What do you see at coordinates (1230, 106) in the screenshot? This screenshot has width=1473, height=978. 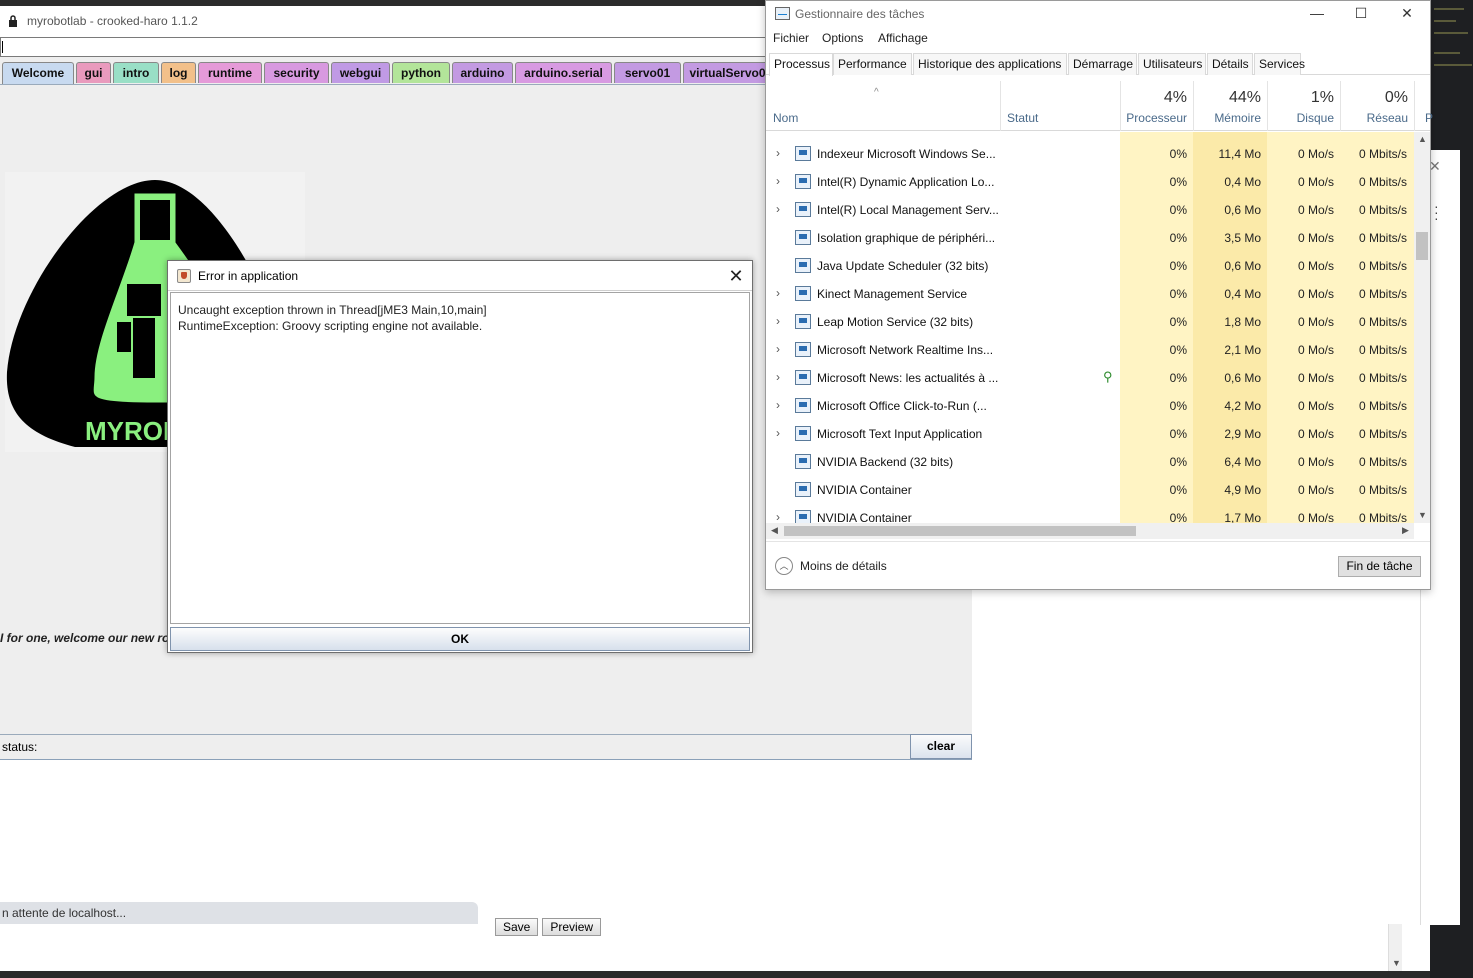 I see `column-memory: 44% Mémoire` at bounding box center [1230, 106].